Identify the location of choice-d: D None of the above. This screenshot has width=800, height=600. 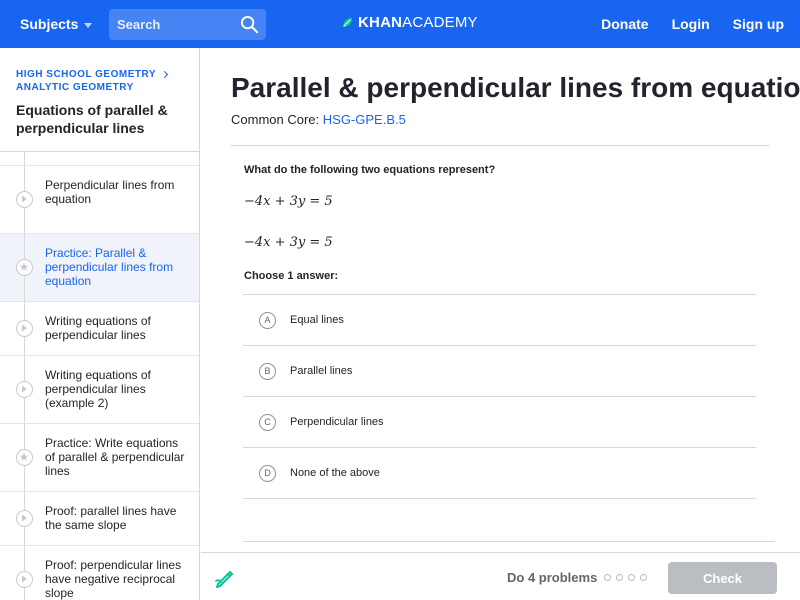
(499, 473).